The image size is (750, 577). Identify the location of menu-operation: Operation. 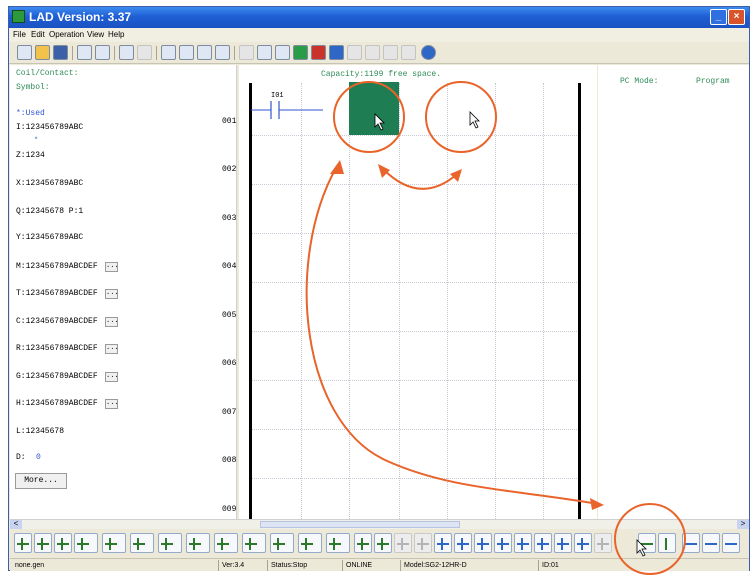
(66, 34).